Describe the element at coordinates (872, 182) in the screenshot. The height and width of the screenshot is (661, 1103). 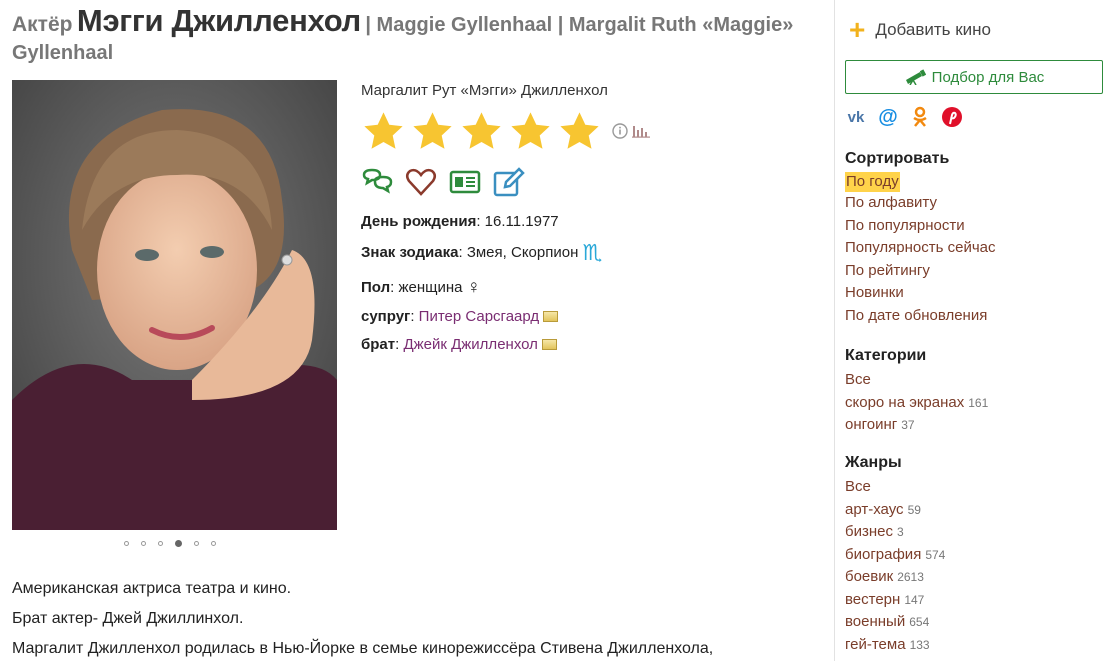
I see `sort-item: По году` at that location.